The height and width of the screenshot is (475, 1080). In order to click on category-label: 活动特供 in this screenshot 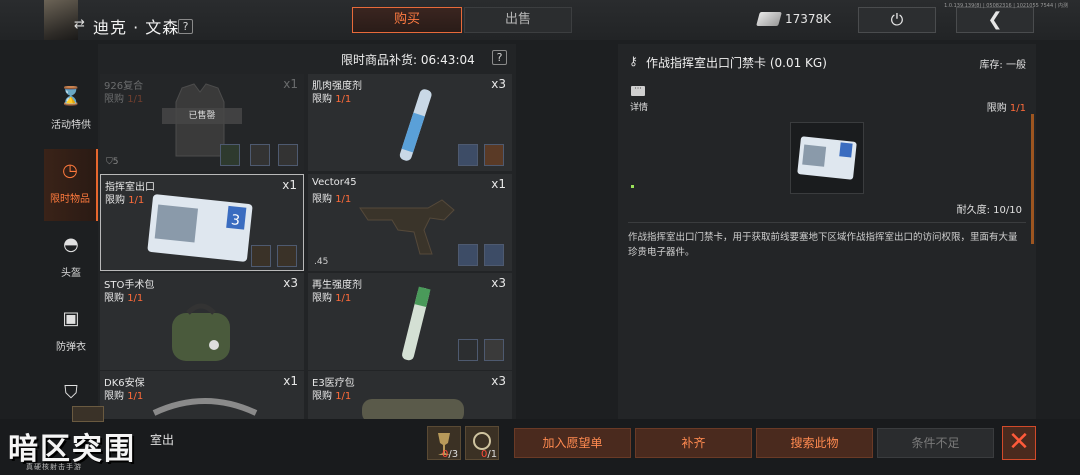, I will do `click(71, 125)`.